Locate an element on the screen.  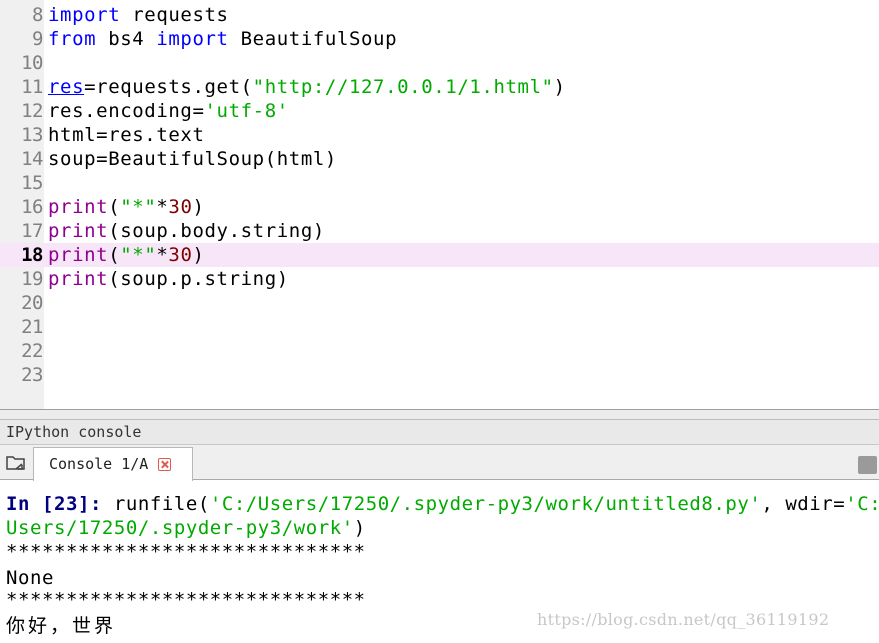
code-line-19: 19 print(soup.p.string) is located at coordinates (439, 279).